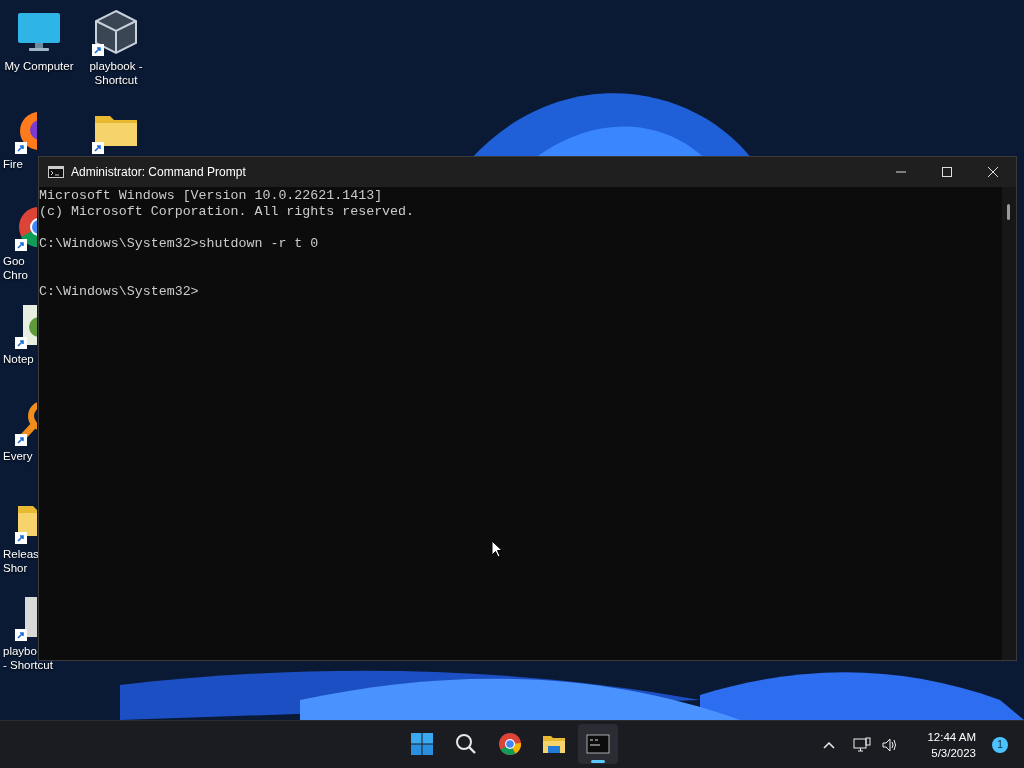 The height and width of the screenshot is (768, 1024). I want to click on icon-label: playbo, so click(20, 651).